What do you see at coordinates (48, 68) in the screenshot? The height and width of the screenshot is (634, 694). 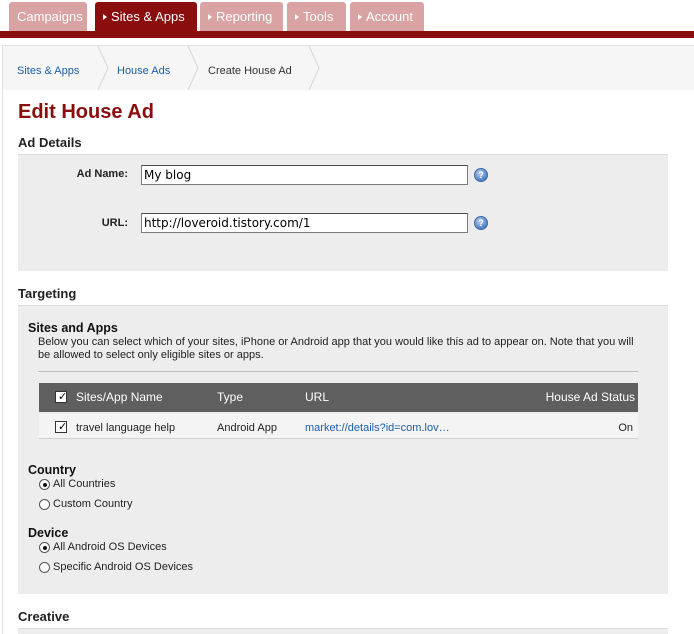 I see `breadcrumb-sites-apps: Sites & Apps` at bounding box center [48, 68].